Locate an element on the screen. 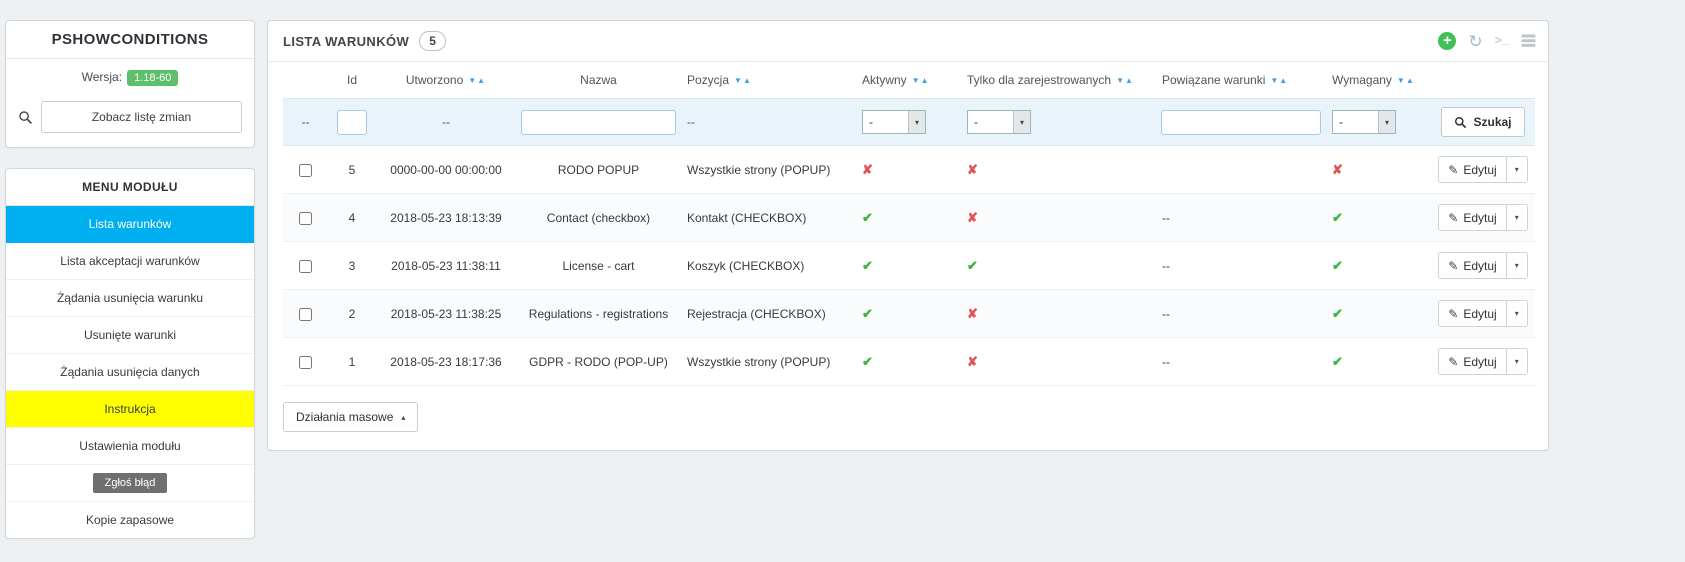 The height and width of the screenshot is (562, 1685). row-id: 4 is located at coordinates (352, 217).